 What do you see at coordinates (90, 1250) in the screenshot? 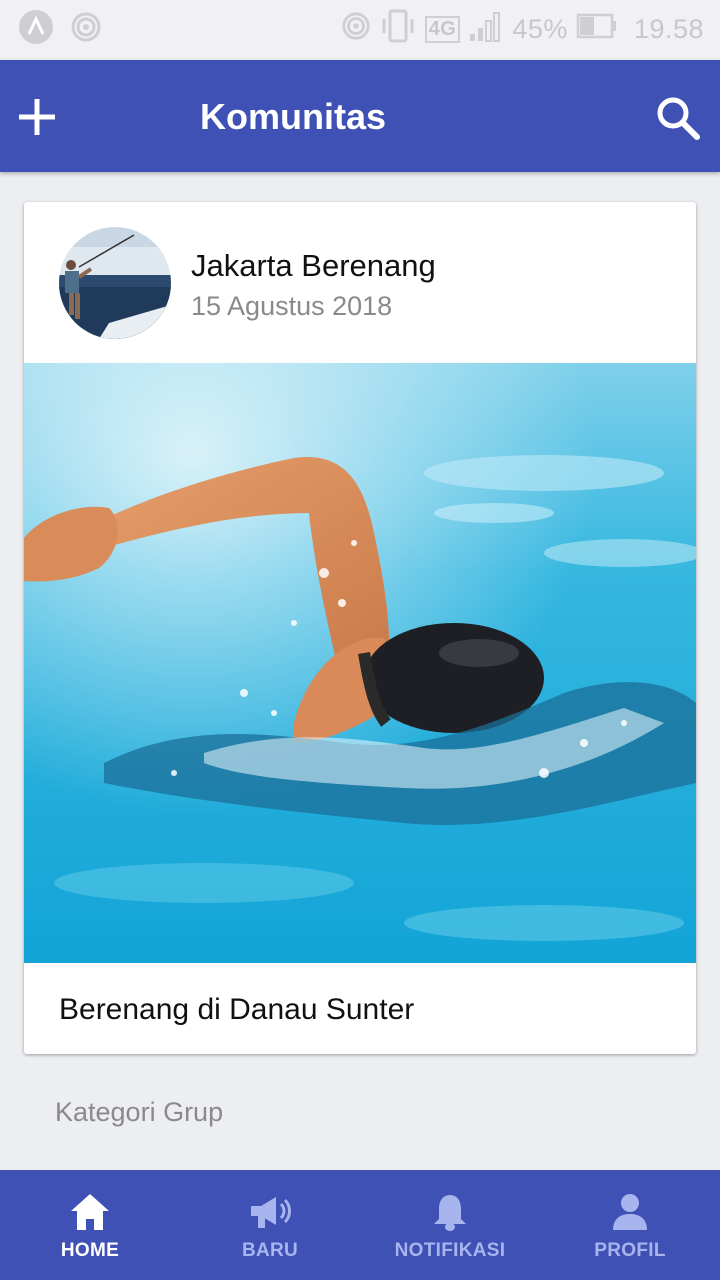
I see `nav-label-home: HOME` at bounding box center [90, 1250].